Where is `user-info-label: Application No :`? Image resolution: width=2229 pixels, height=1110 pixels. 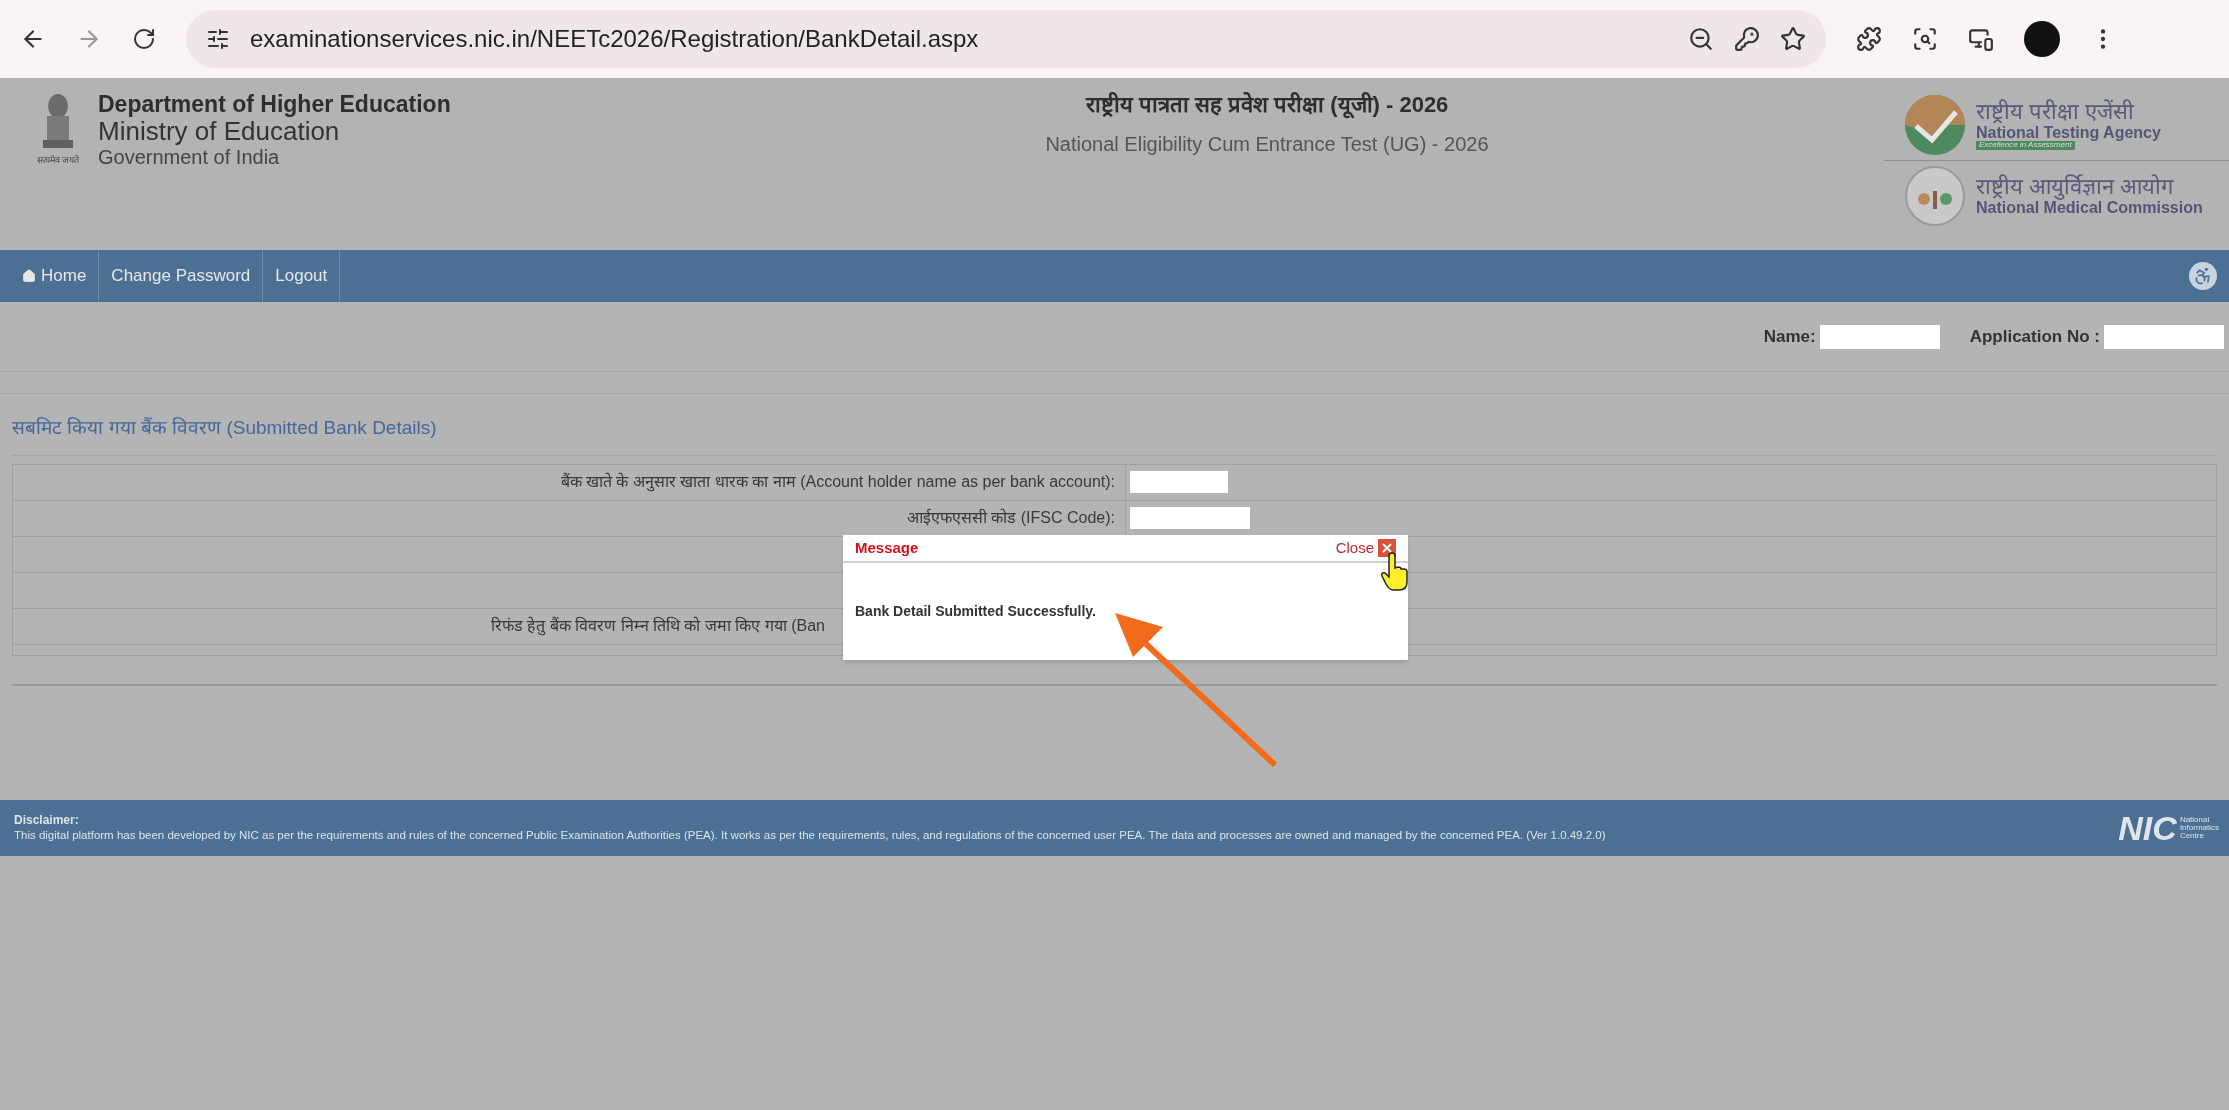 user-info-label: Application No : is located at coordinates (2034, 336).